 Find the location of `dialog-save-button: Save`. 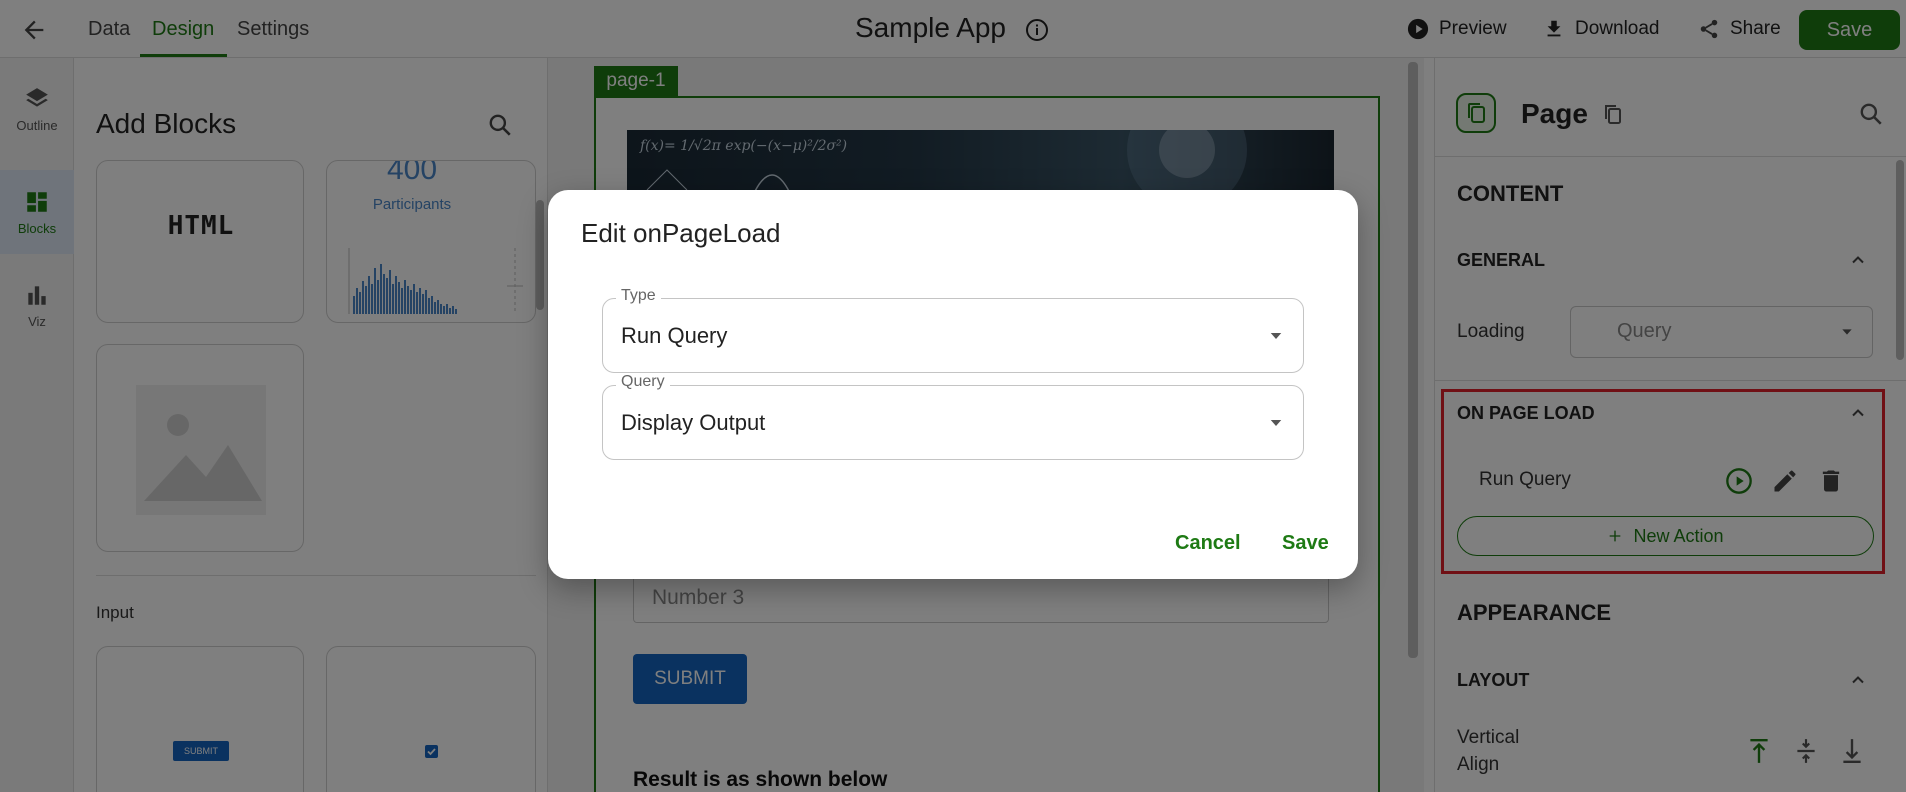

dialog-save-button: Save is located at coordinates (1305, 543).